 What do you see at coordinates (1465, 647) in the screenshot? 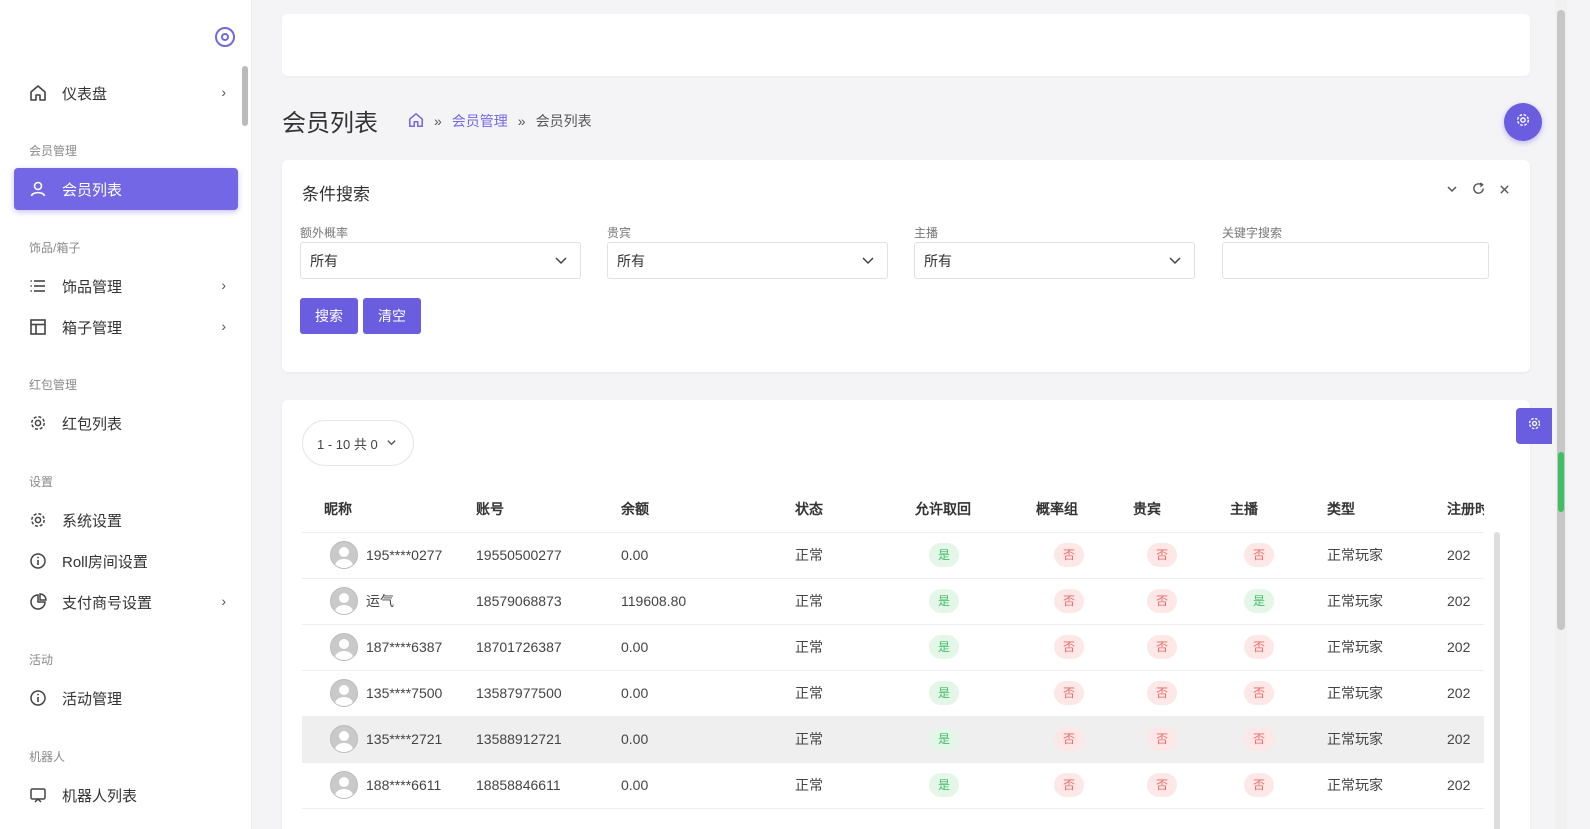
I see `cell-reg: 202` at bounding box center [1465, 647].